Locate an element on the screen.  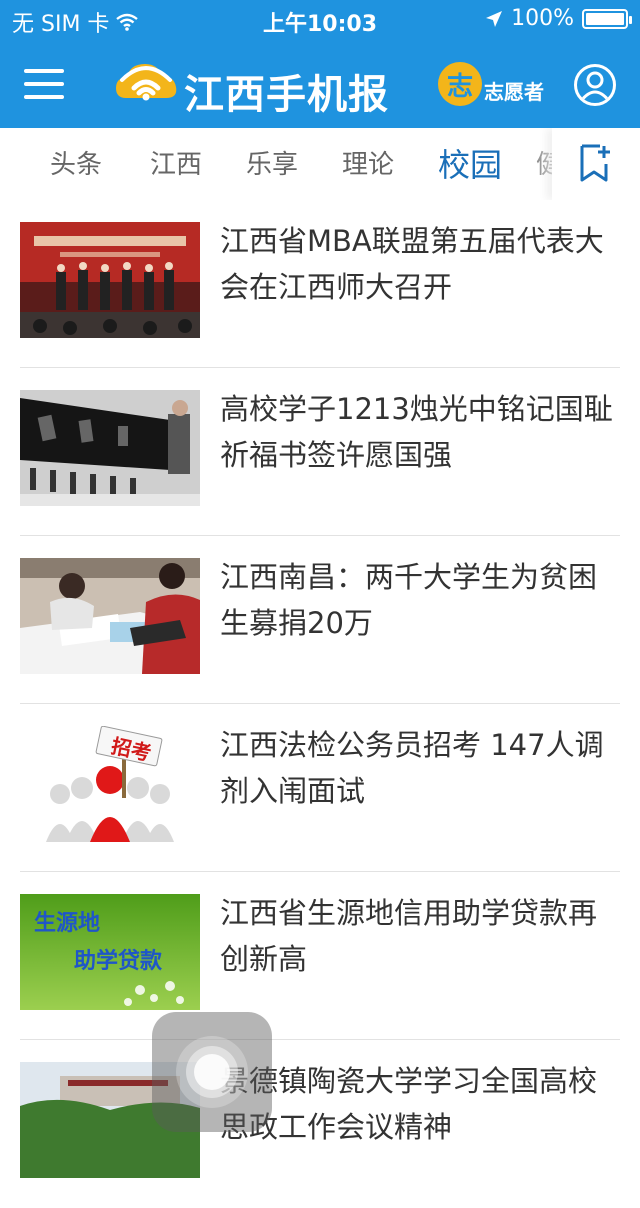
article-title: 江西省MBA联盟第五届代表大会在江西师大召开 is located at coordinates (412, 264).